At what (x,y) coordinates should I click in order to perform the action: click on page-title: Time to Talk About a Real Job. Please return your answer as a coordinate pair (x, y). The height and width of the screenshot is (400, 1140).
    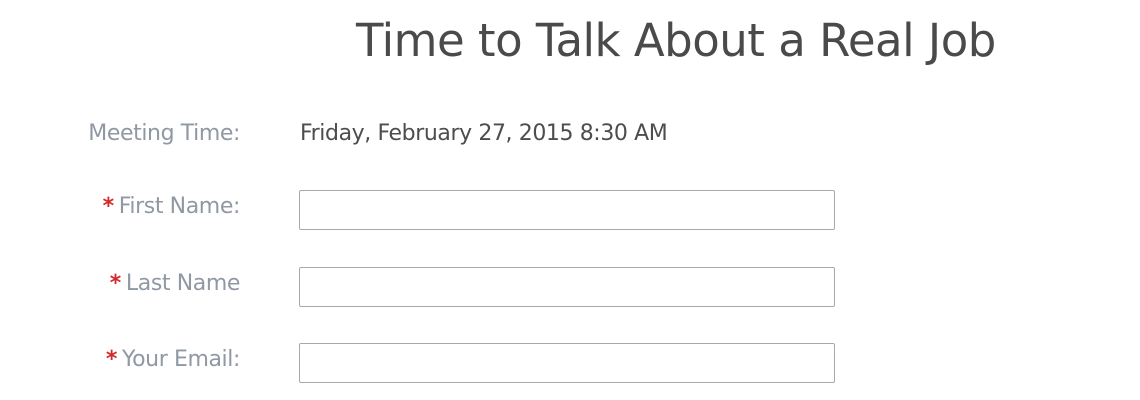
    Looking at the image, I should click on (676, 40).